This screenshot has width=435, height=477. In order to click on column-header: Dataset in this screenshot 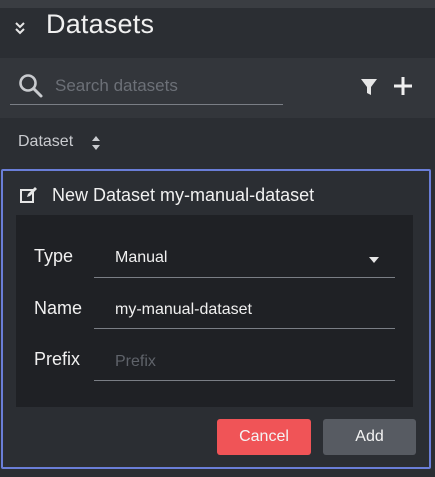, I will do `click(217, 142)`.